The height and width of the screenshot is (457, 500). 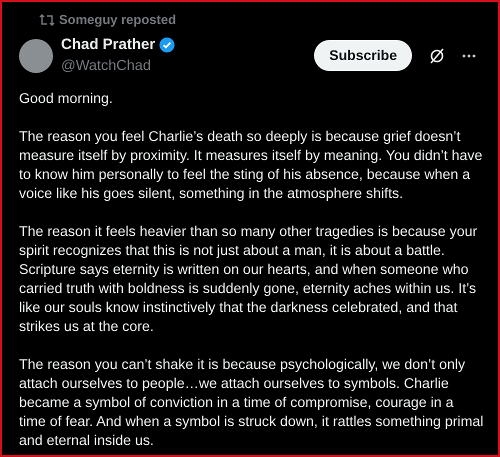 What do you see at coordinates (183, 67) in the screenshot?
I see `author-handle: @WatchChad` at bounding box center [183, 67].